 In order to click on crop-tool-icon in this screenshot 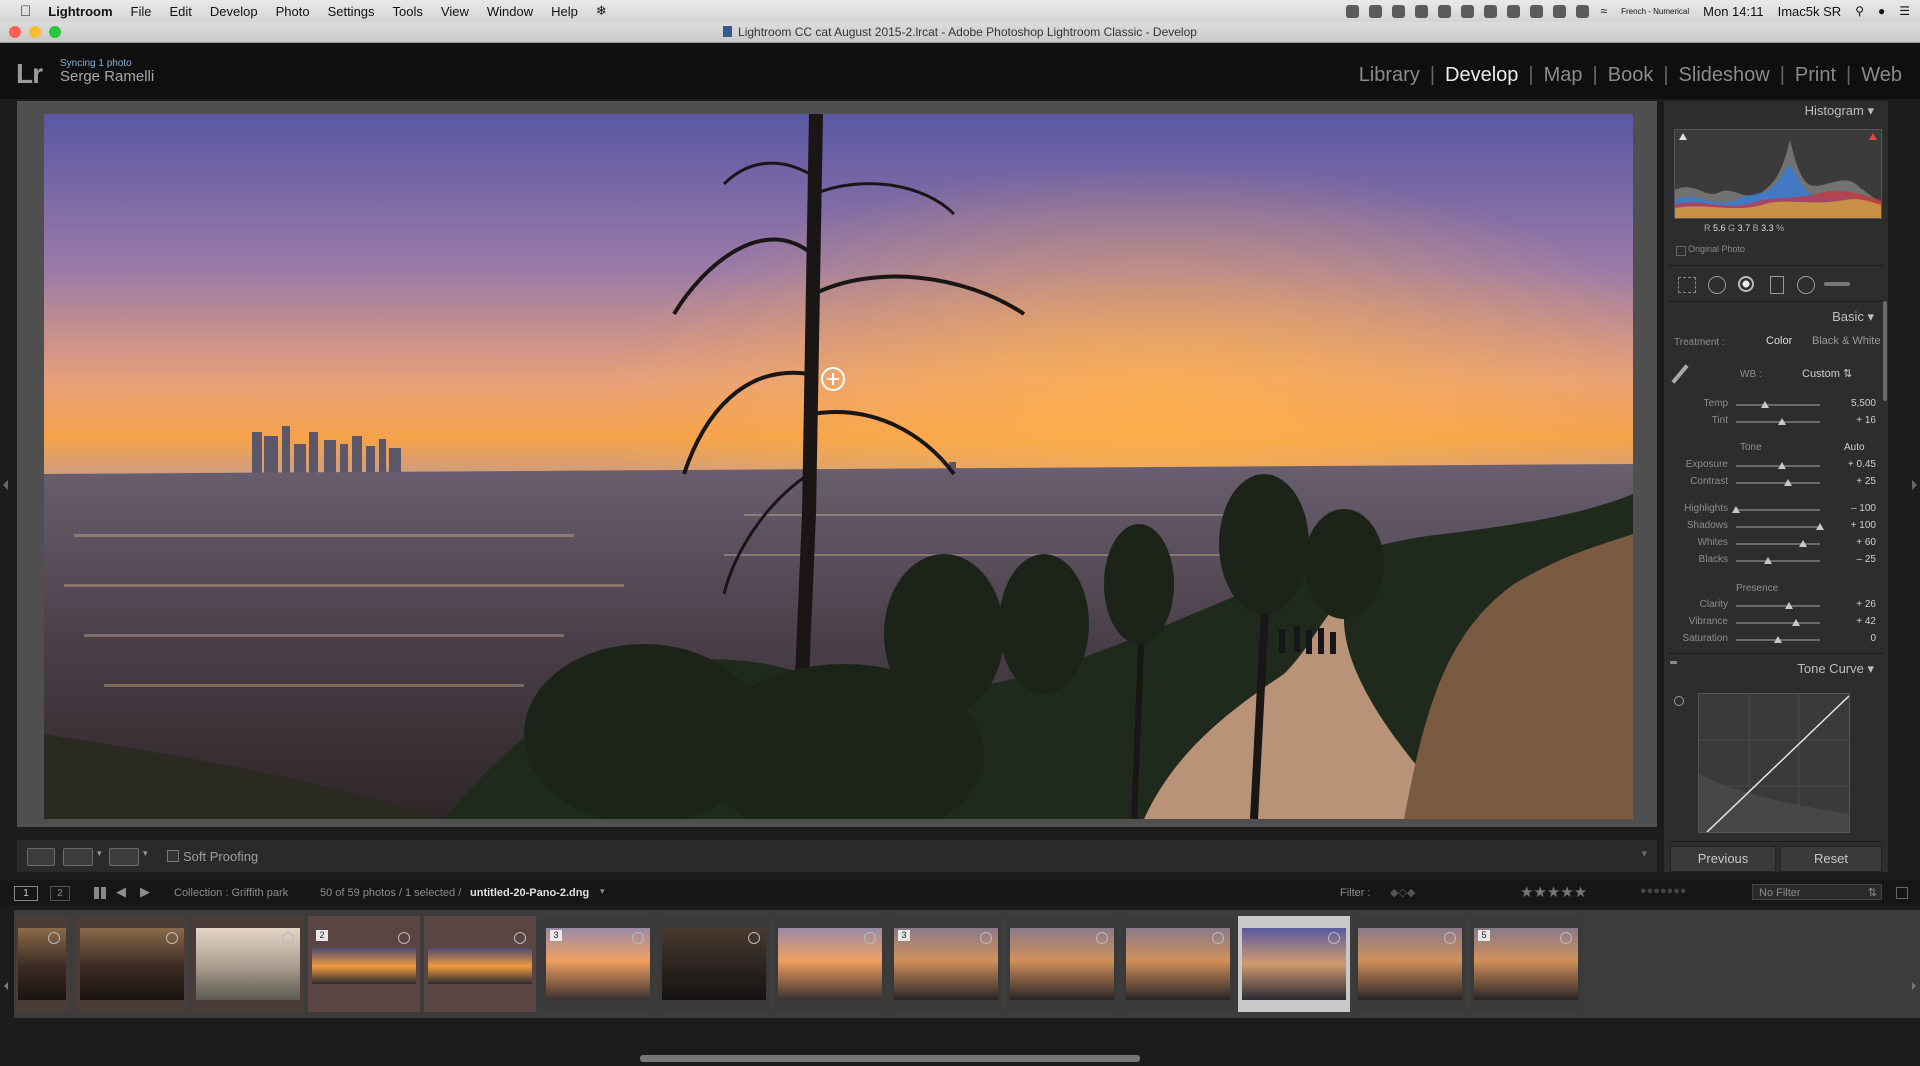, I will do `click(1687, 285)`.